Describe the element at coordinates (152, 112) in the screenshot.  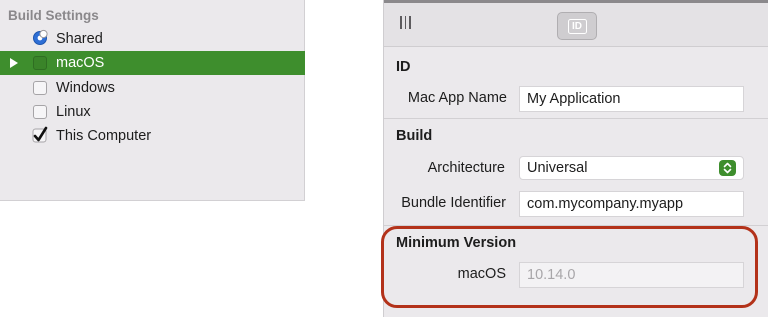
I see `tree-item-linux: Linux` at that location.